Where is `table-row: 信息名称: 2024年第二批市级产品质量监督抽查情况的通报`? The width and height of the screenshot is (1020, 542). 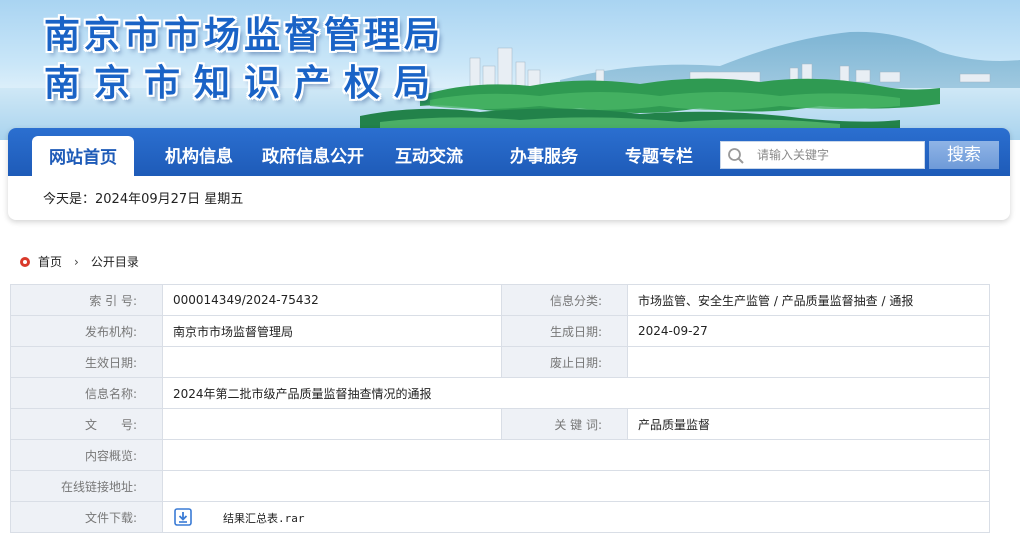
table-row: 信息名称: 2024年第二批市级产品质量监督抽查情况的通报 is located at coordinates (500, 393).